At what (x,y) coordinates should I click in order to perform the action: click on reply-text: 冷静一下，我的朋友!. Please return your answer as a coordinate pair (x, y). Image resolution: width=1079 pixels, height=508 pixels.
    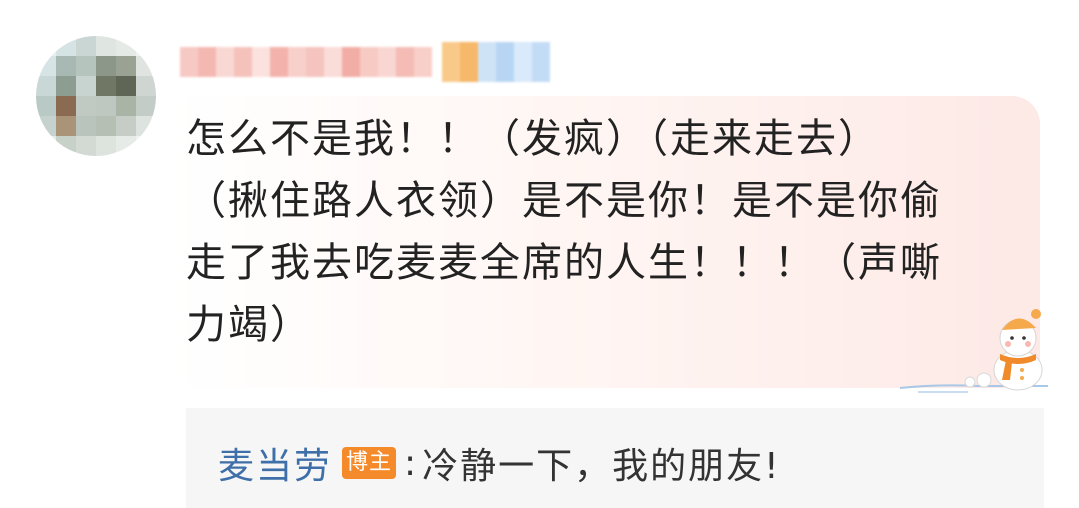
    Looking at the image, I should click on (601, 466).